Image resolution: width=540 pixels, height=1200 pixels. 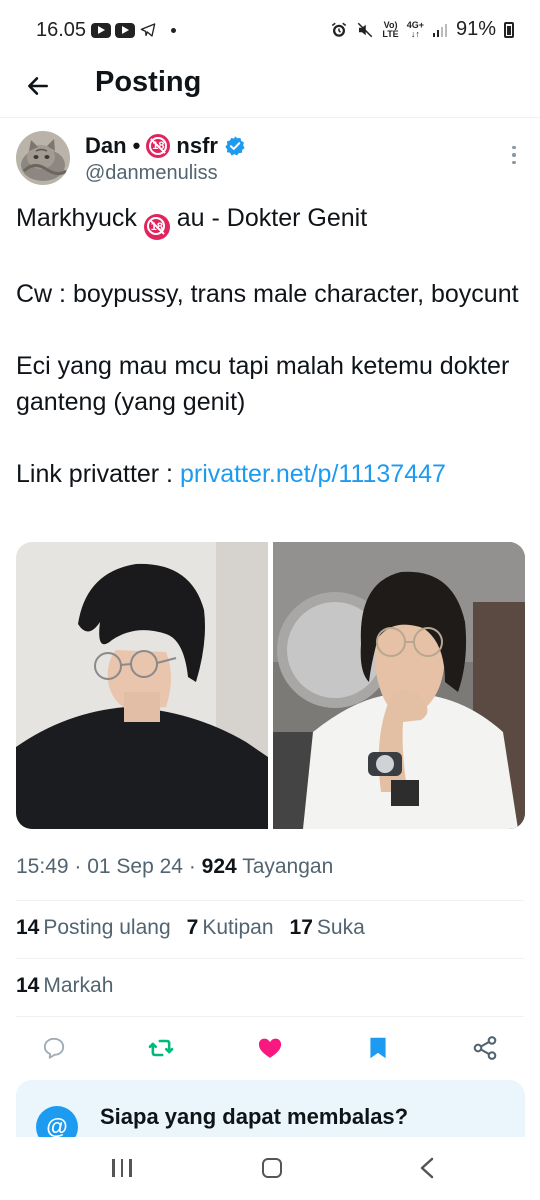 I want to click on like-button, so click(x=270, y=1048).